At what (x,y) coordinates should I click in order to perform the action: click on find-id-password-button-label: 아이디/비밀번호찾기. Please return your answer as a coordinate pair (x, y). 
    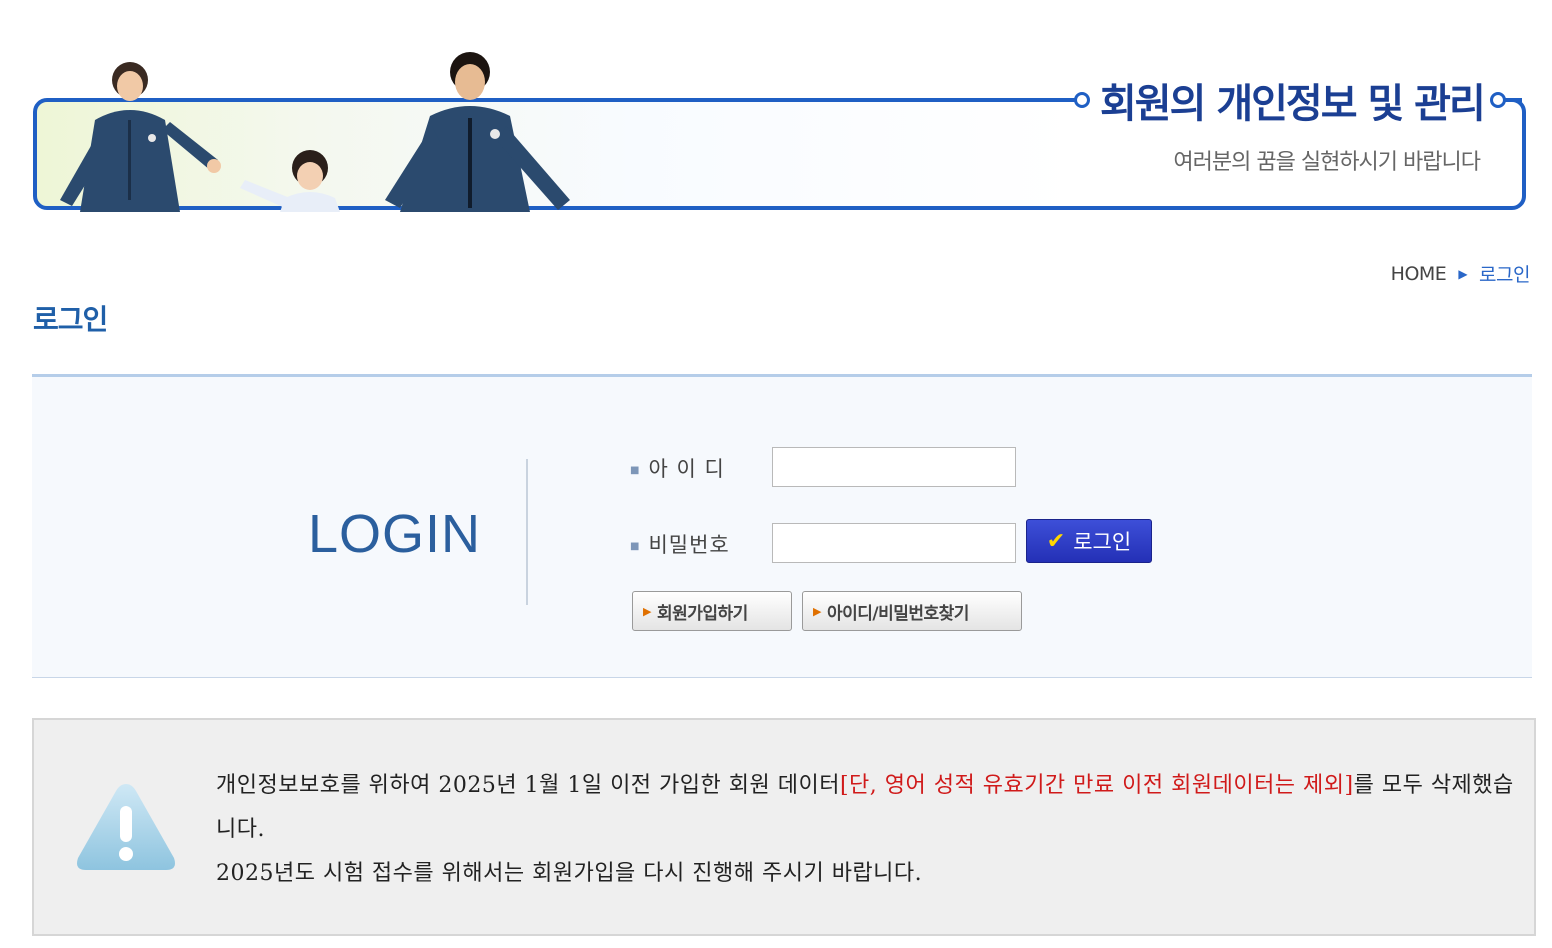
    Looking at the image, I should click on (897, 613).